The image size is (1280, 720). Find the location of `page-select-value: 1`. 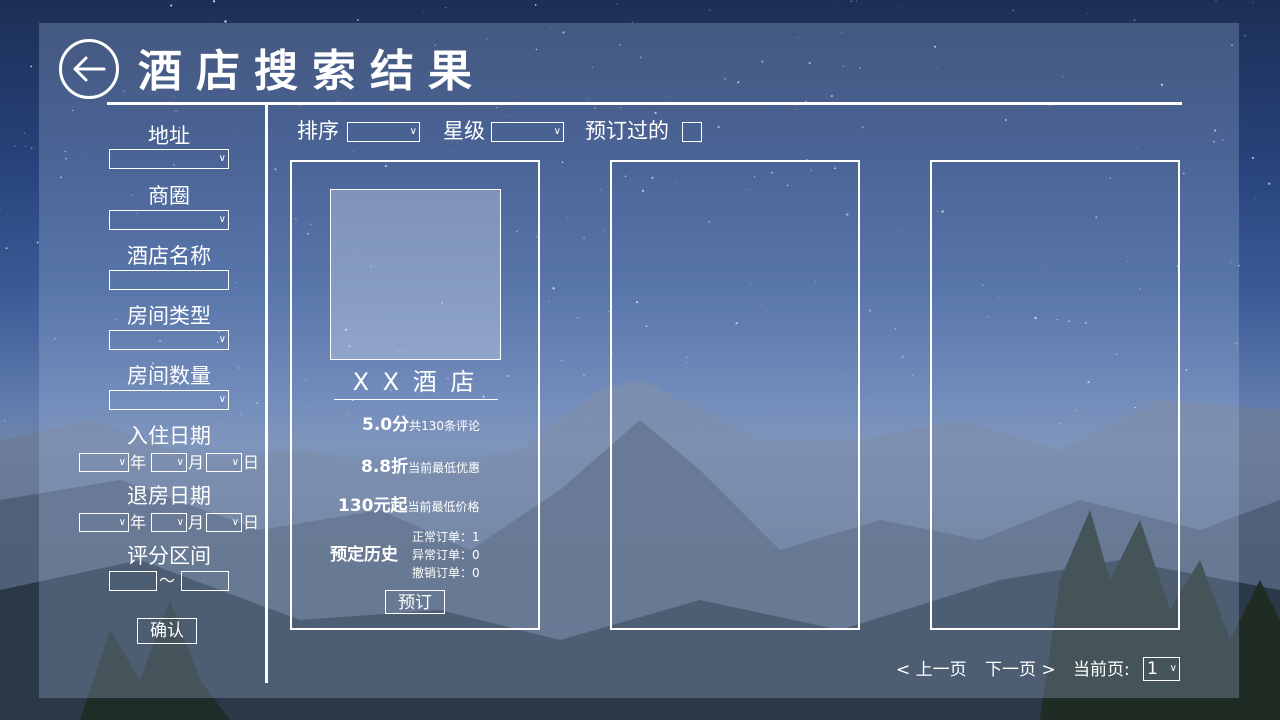

page-select-value: 1 is located at coordinates (1152, 669).